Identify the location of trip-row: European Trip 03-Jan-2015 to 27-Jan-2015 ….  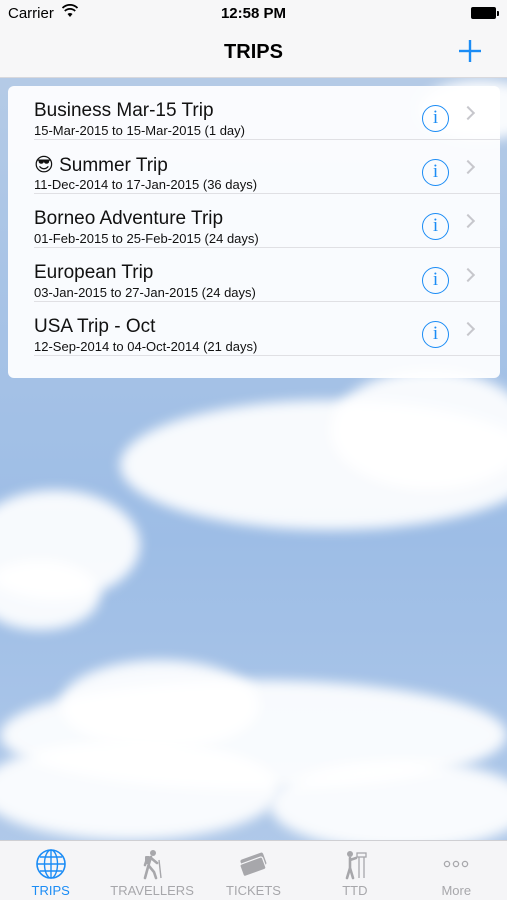
(254, 275).